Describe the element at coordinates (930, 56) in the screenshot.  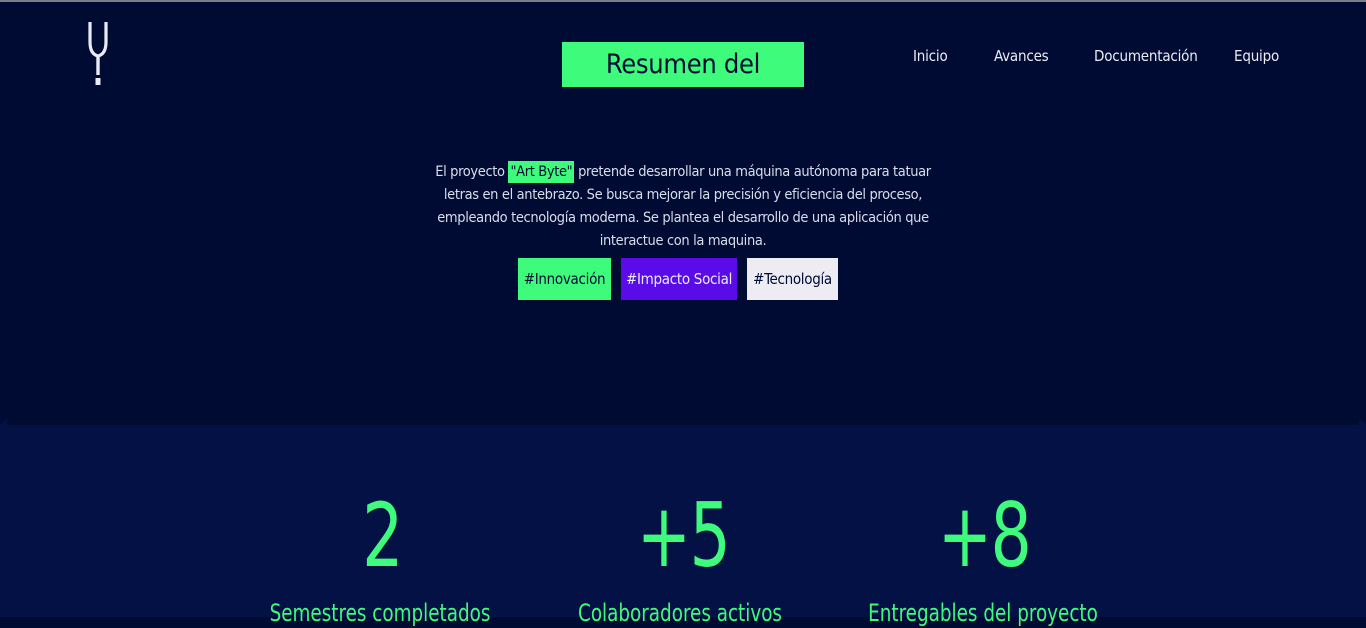
I see `nav-link-inicio: Inicio` at that location.